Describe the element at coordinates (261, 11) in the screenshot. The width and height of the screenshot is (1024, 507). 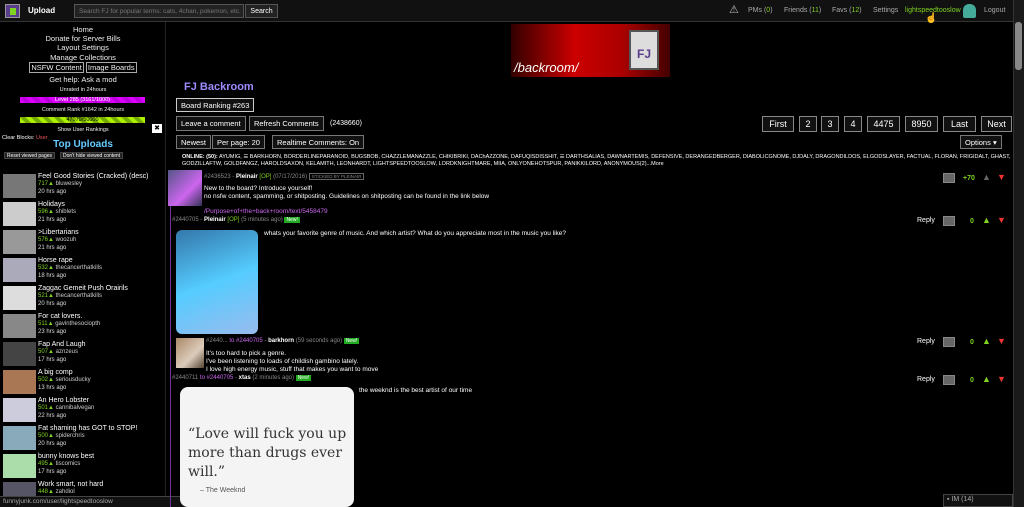
I see `search-button: Search` at that location.